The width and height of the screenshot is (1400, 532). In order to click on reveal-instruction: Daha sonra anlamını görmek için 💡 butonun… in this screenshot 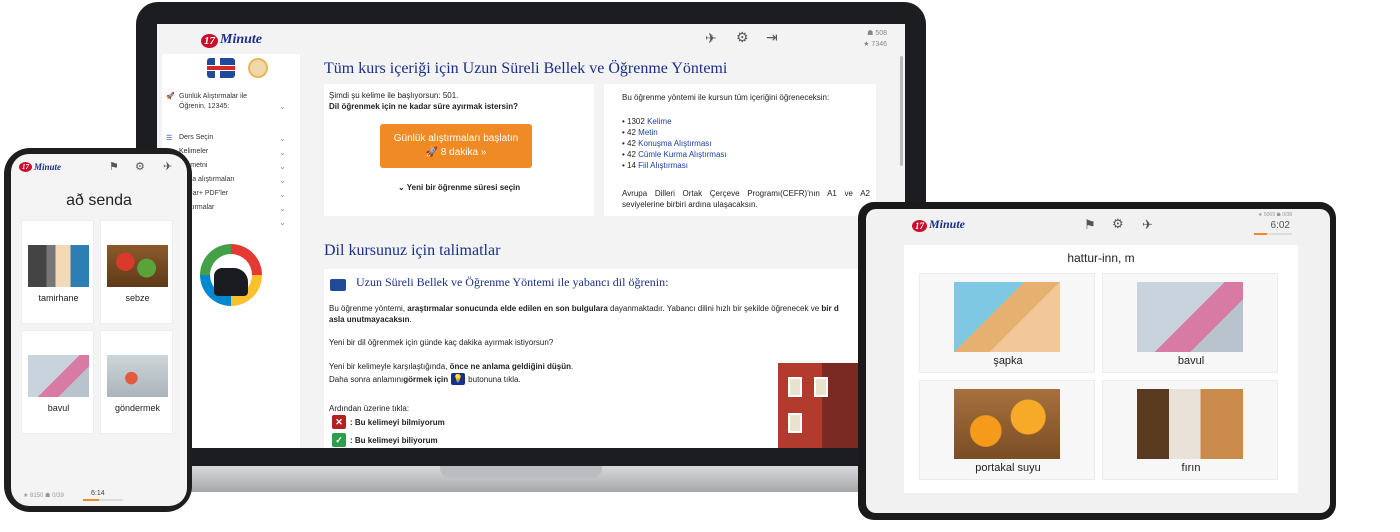, I will do `click(425, 379)`.